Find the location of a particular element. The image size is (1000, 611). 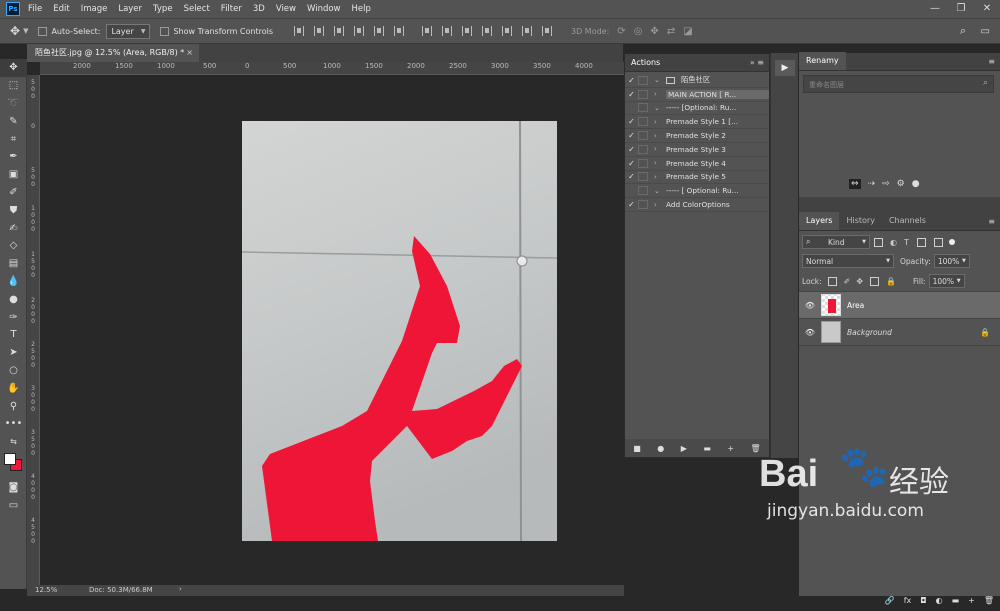

delete-layer-icon: 🗑 is located at coordinates (989, 600).